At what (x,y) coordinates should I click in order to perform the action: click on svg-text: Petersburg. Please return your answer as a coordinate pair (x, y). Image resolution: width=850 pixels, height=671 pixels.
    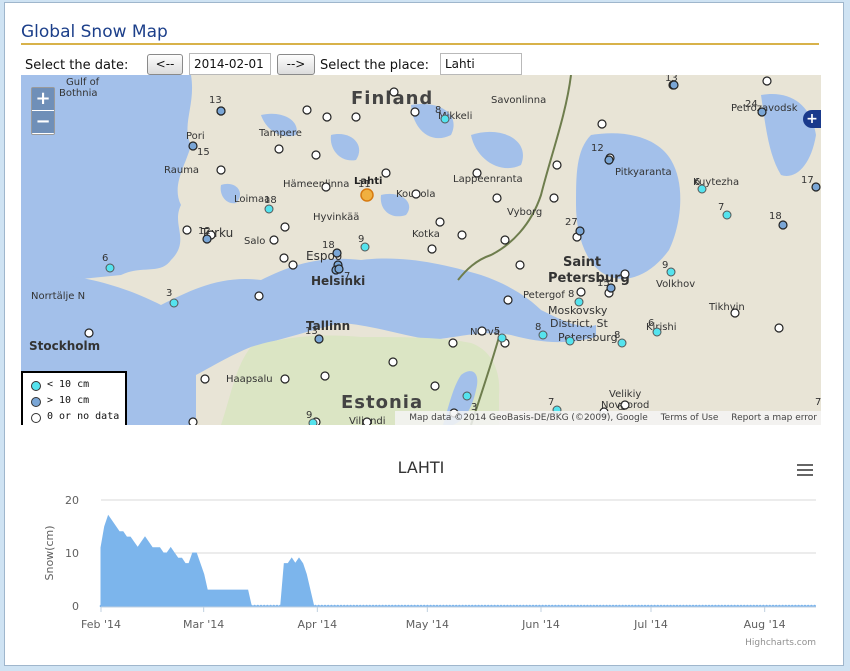
    Looking at the image, I should click on (589, 278).